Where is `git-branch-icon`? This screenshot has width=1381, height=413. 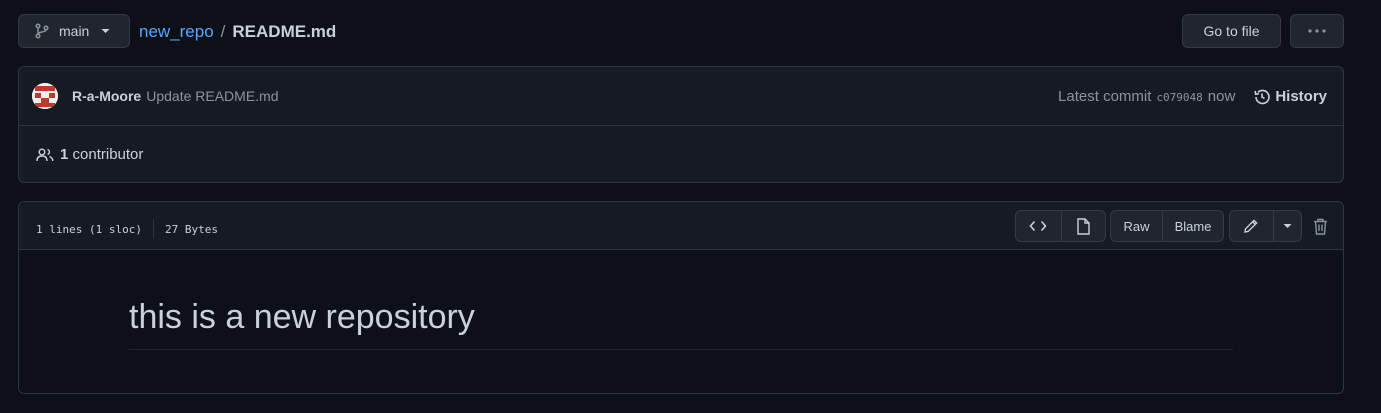
git-branch-icon is located at coordinates (42, 31).